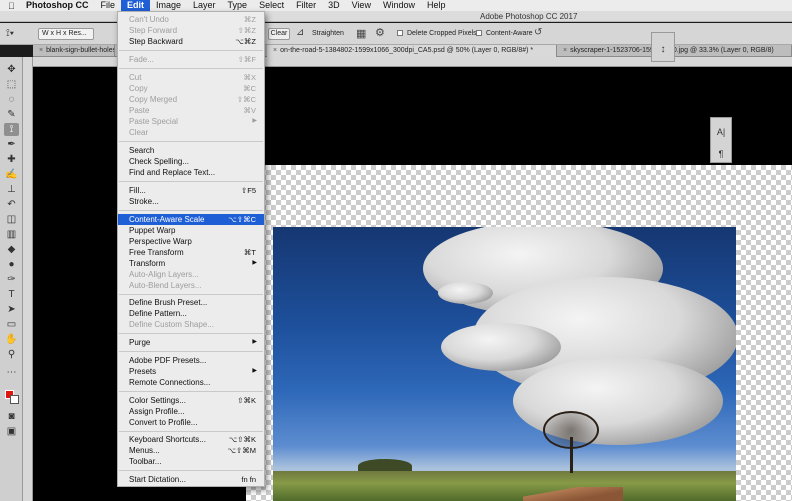 This screenshot has width=792, height=501. I want to click on quick-select-icon: ✎, so click(11, 114).